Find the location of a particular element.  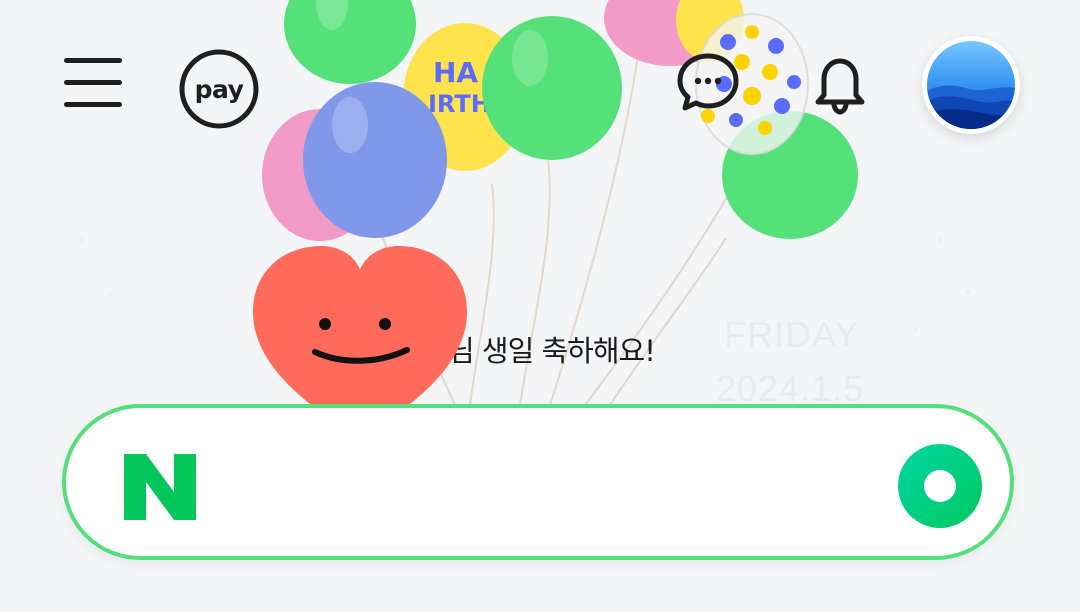

notifications-button is located at coordinates (840, 82).